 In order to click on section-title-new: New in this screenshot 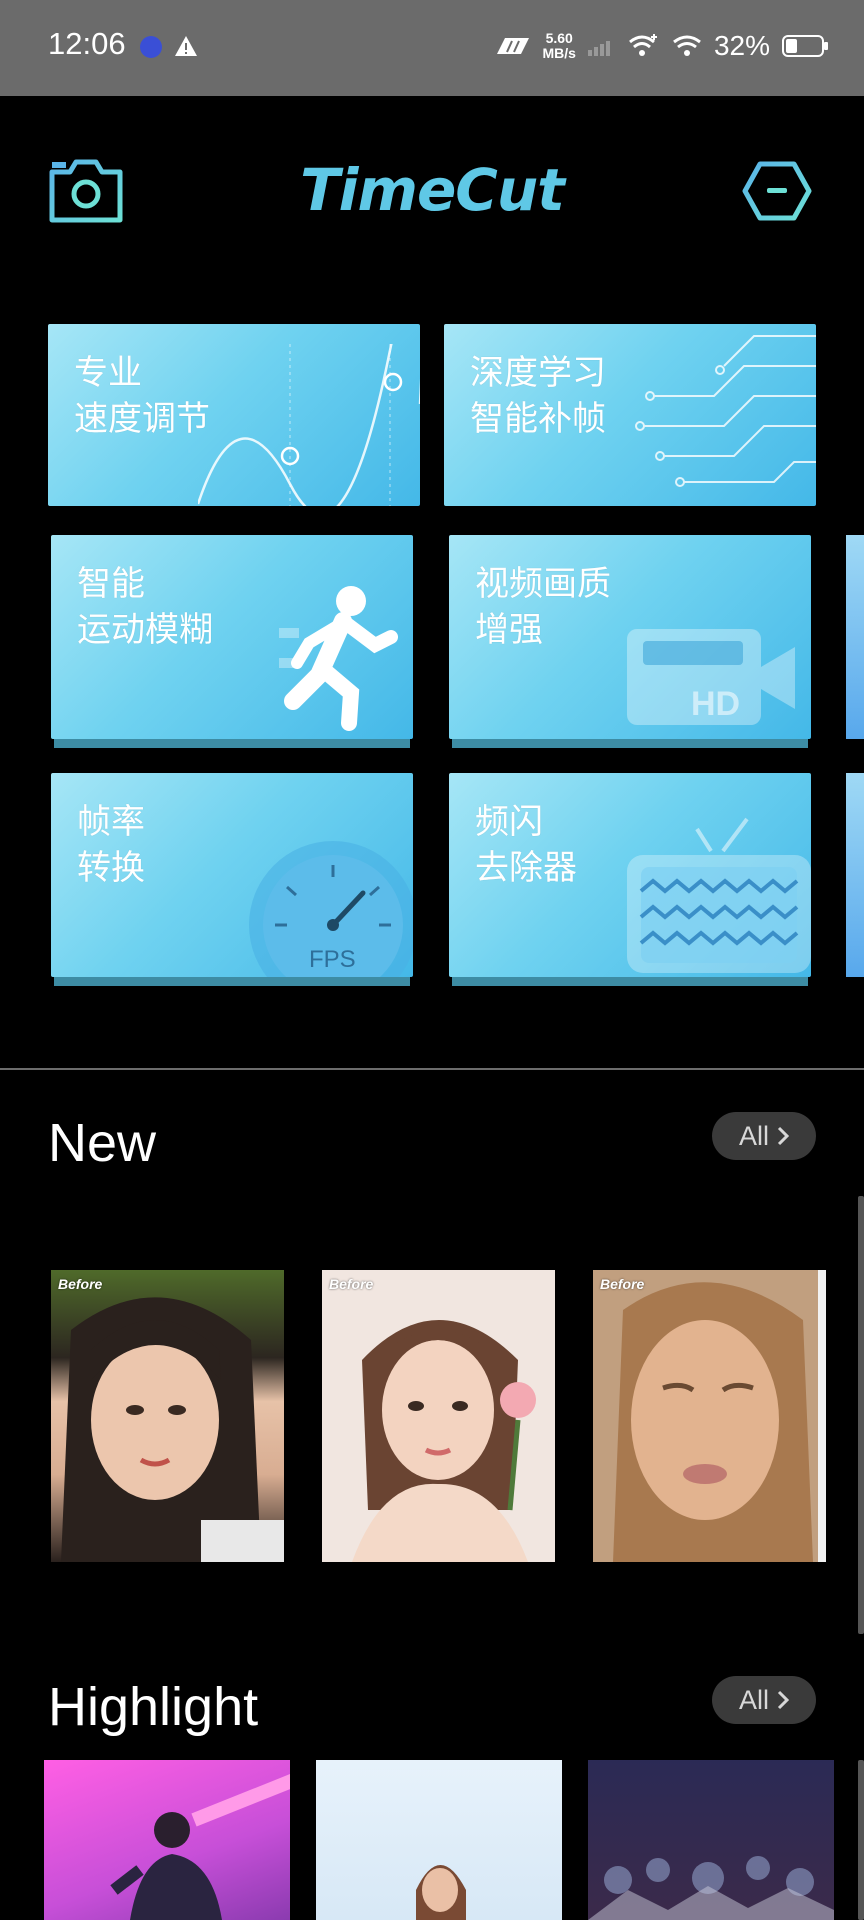, I will do `click(102, 1143)`.